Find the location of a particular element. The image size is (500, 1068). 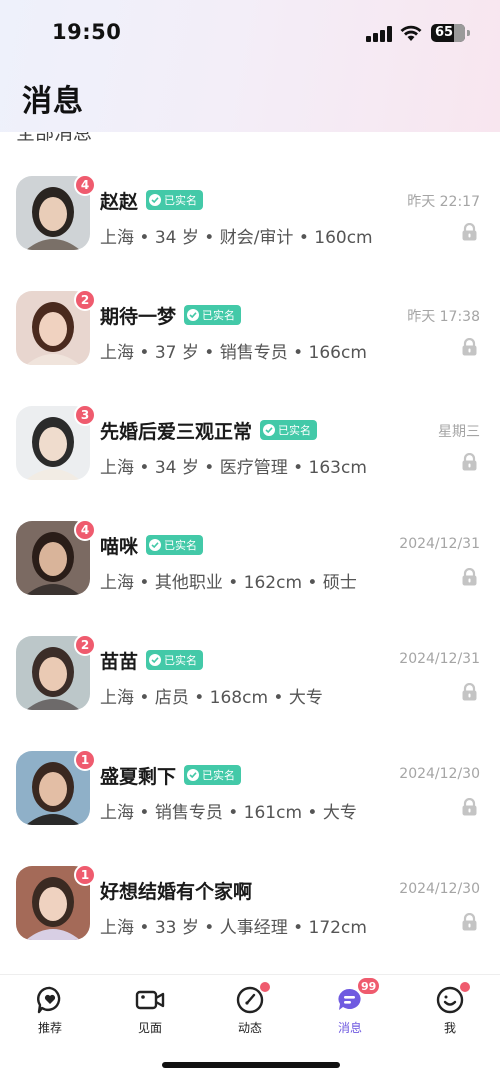

name-line: 盛夏剩下 已实名 is located at coordinates (171, 775).